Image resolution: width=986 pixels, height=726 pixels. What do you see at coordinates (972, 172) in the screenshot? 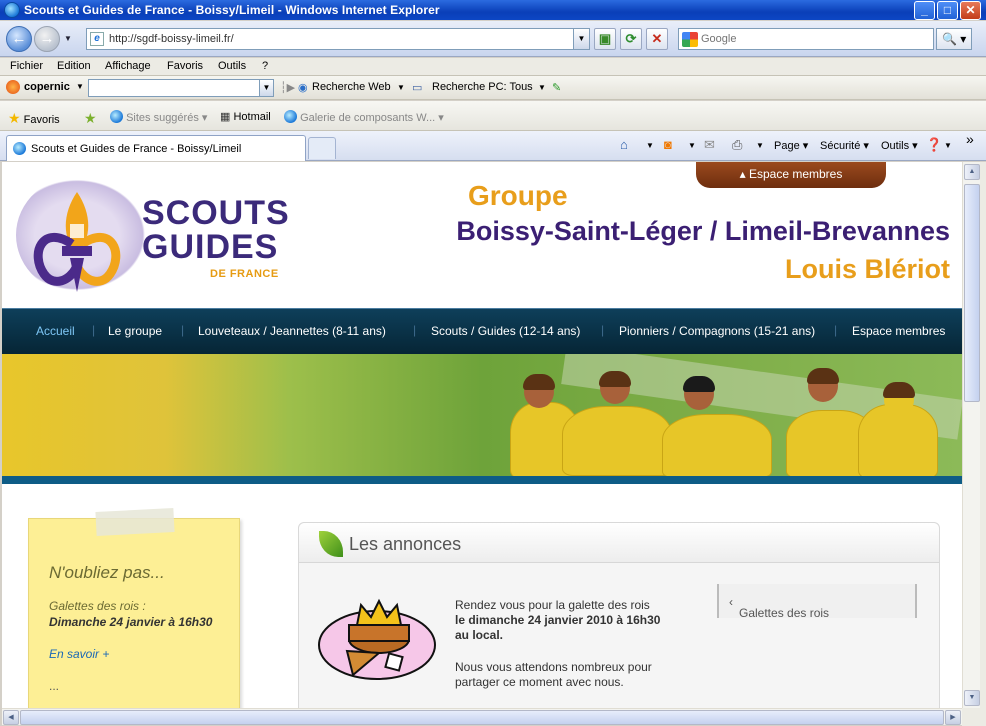
I see `scroll-up-icon: ▲` at bounding box center [972, 172].